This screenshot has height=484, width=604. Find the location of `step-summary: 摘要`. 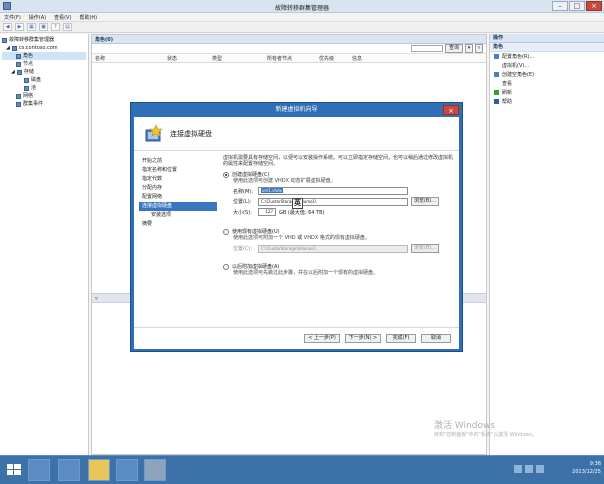

step-summary: 摘要 is located at coordinates (178, 224).